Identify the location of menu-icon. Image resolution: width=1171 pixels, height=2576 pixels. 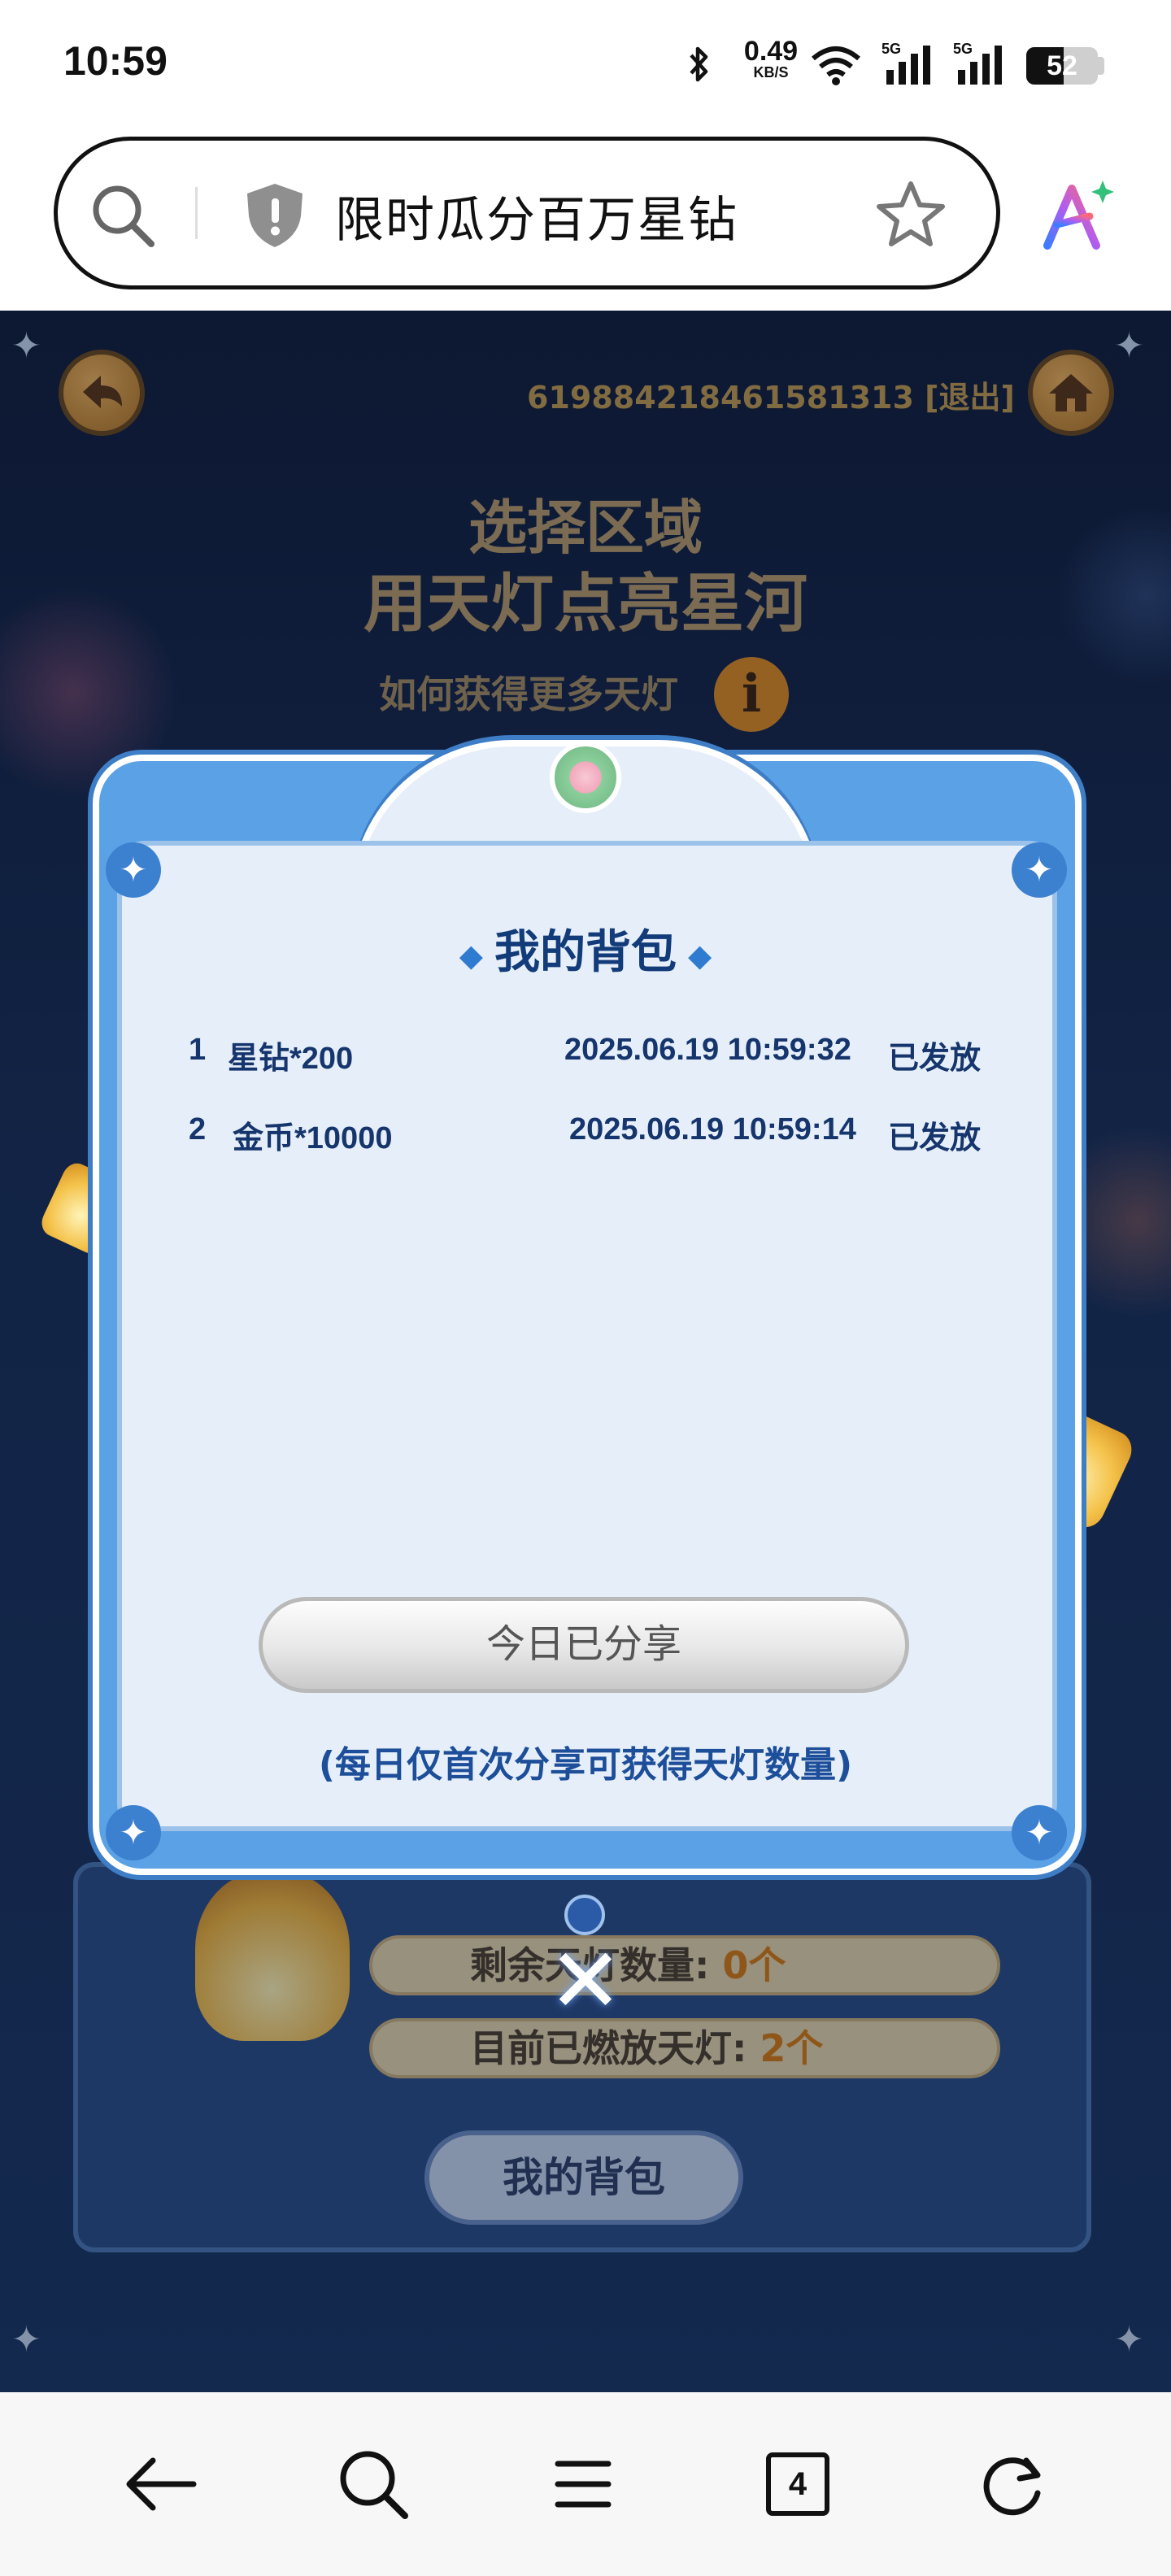
(583, 2484).